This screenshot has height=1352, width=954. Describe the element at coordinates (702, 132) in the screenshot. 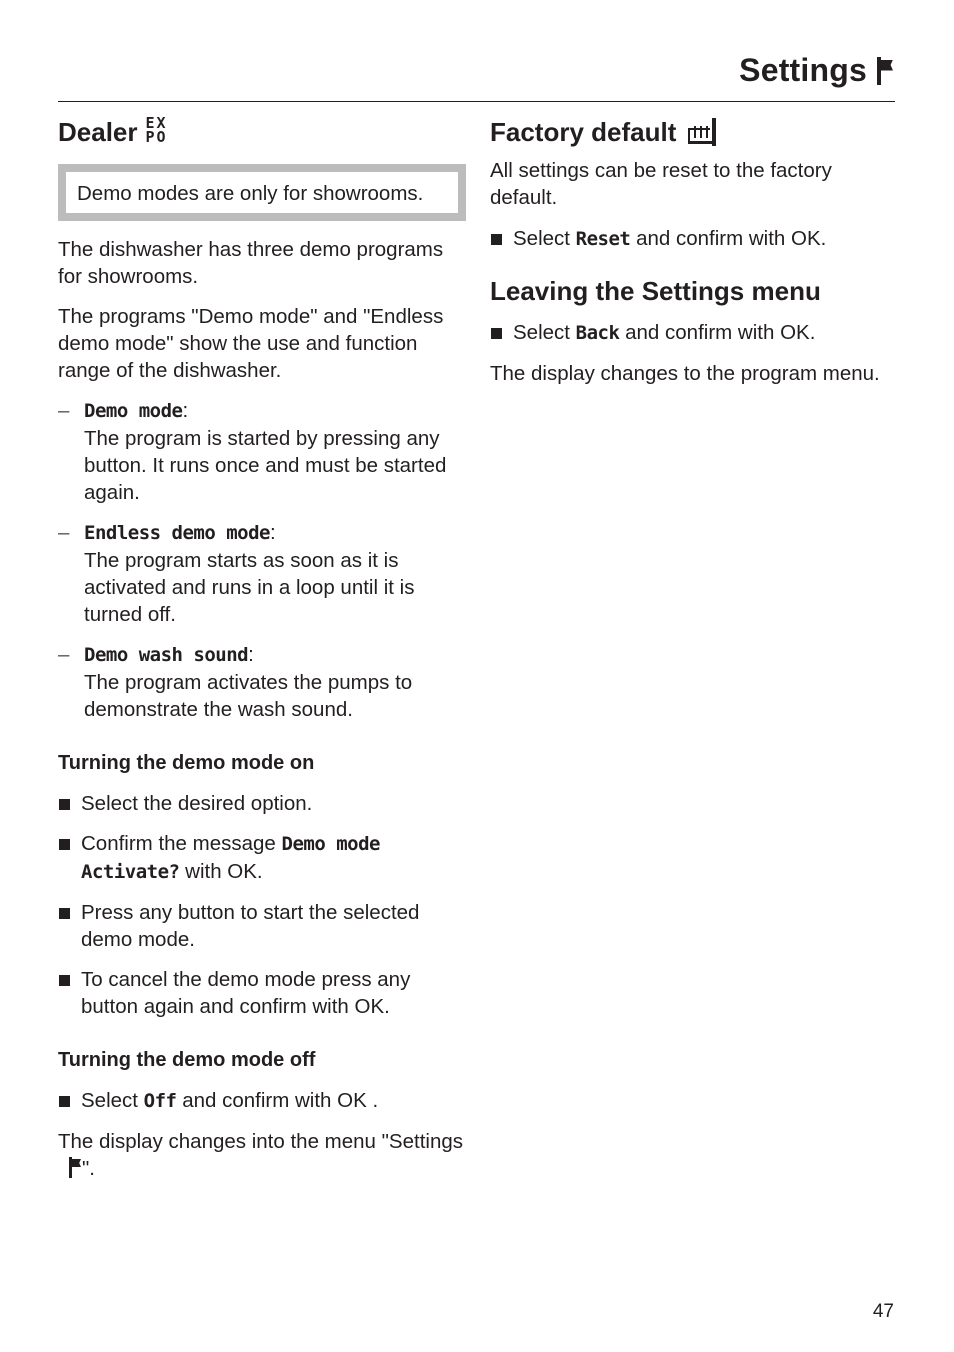

I see `factory-icon` at that location.